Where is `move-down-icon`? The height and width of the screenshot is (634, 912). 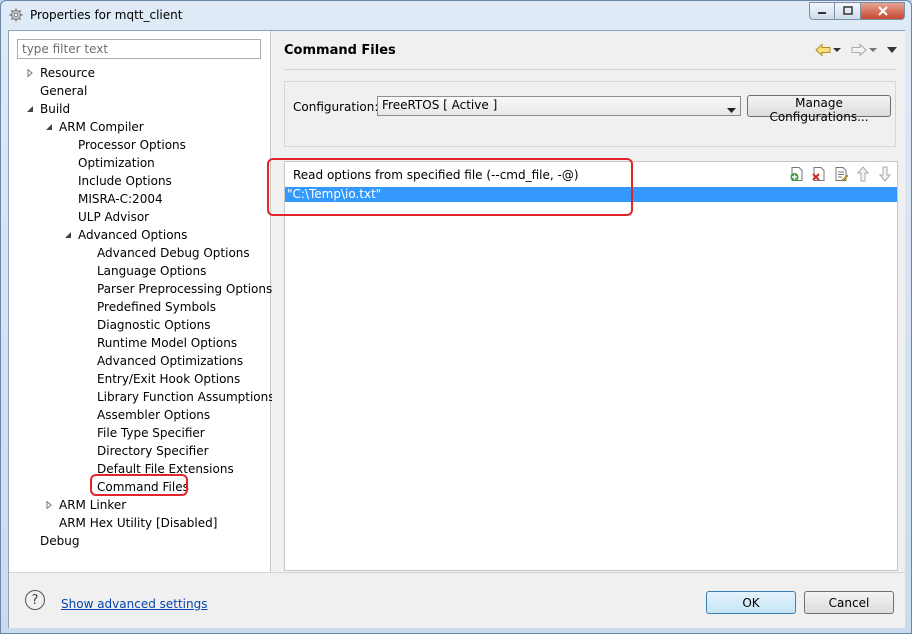 move-down-icon is located at coordinates (885, 174).